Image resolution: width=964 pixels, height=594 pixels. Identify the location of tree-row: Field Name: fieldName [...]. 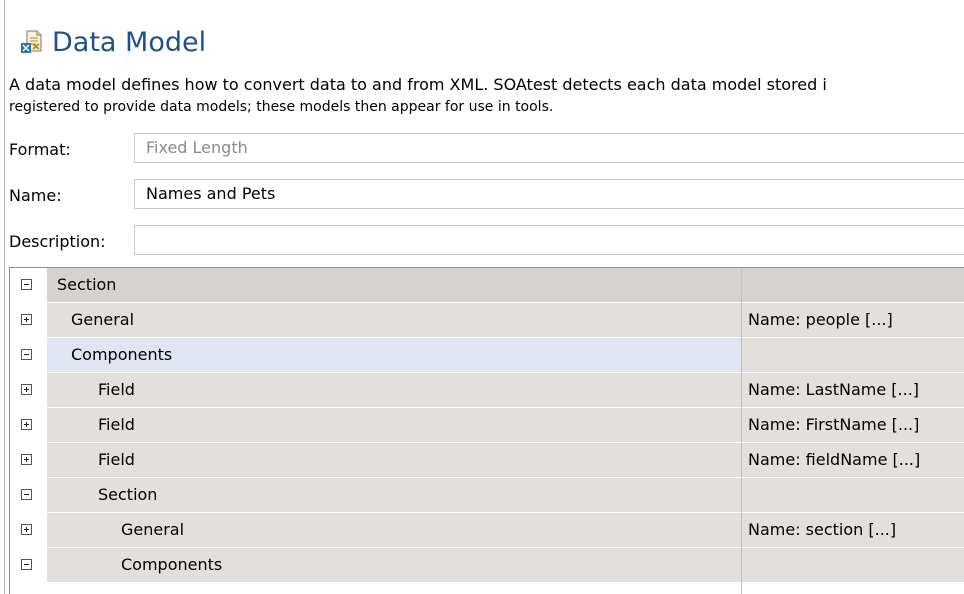
(487, 460).